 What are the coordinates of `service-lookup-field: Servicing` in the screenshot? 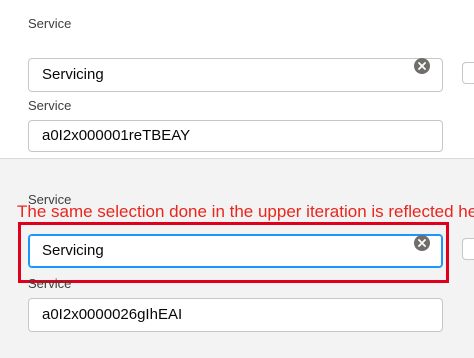 It's located at (235, 75).